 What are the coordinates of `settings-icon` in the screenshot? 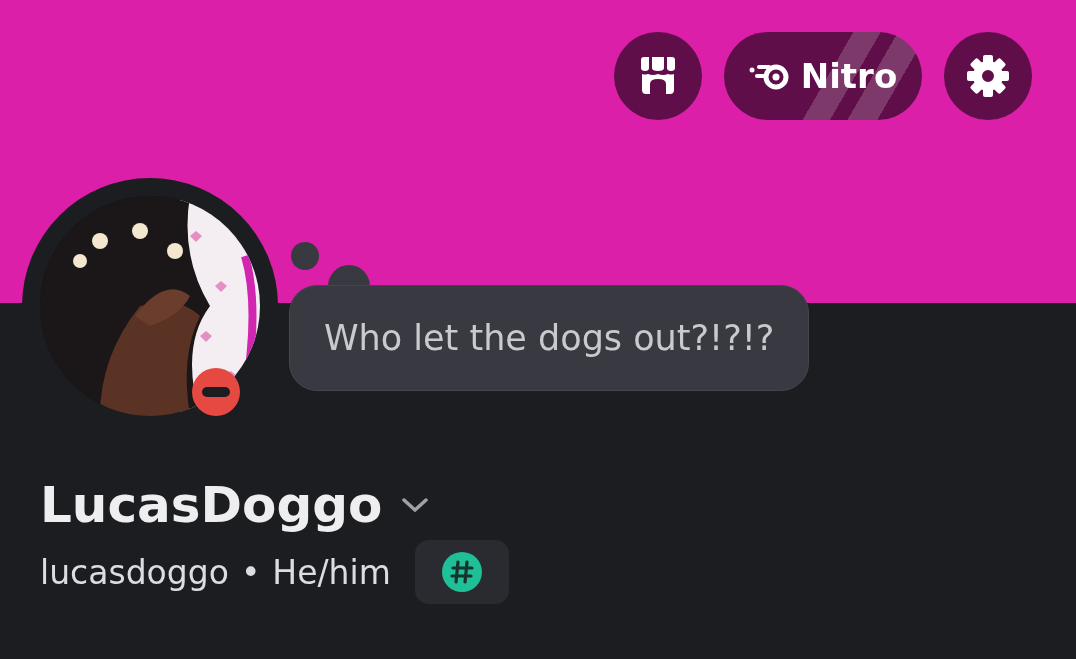 It's located at (988, 76).